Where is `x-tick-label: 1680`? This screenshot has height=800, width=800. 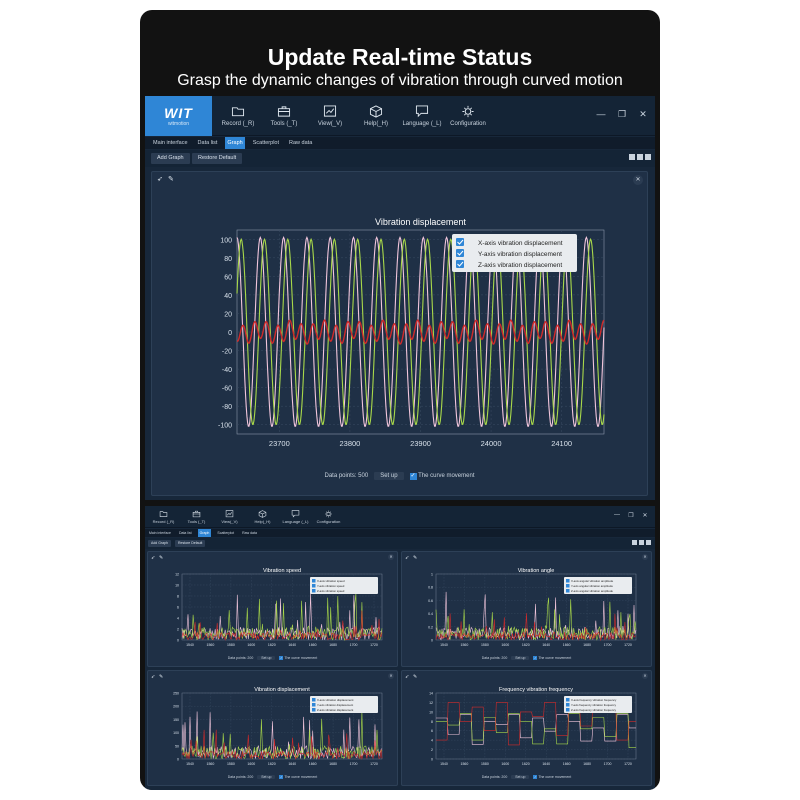 x-tick-label: 1680 is located at coordinates (587, 764).